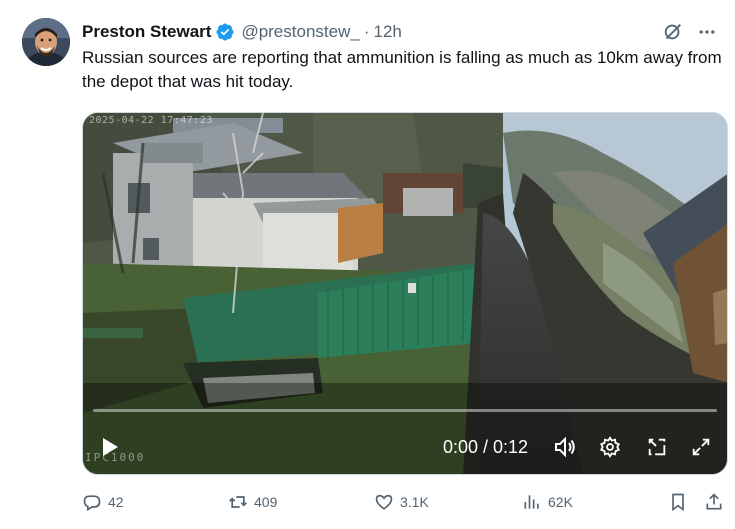 This screenshot has width=735, height=529. Describe the element at coordinates (657, 447) in the screenshot. I see `picture-in-picture-icon` at that location.